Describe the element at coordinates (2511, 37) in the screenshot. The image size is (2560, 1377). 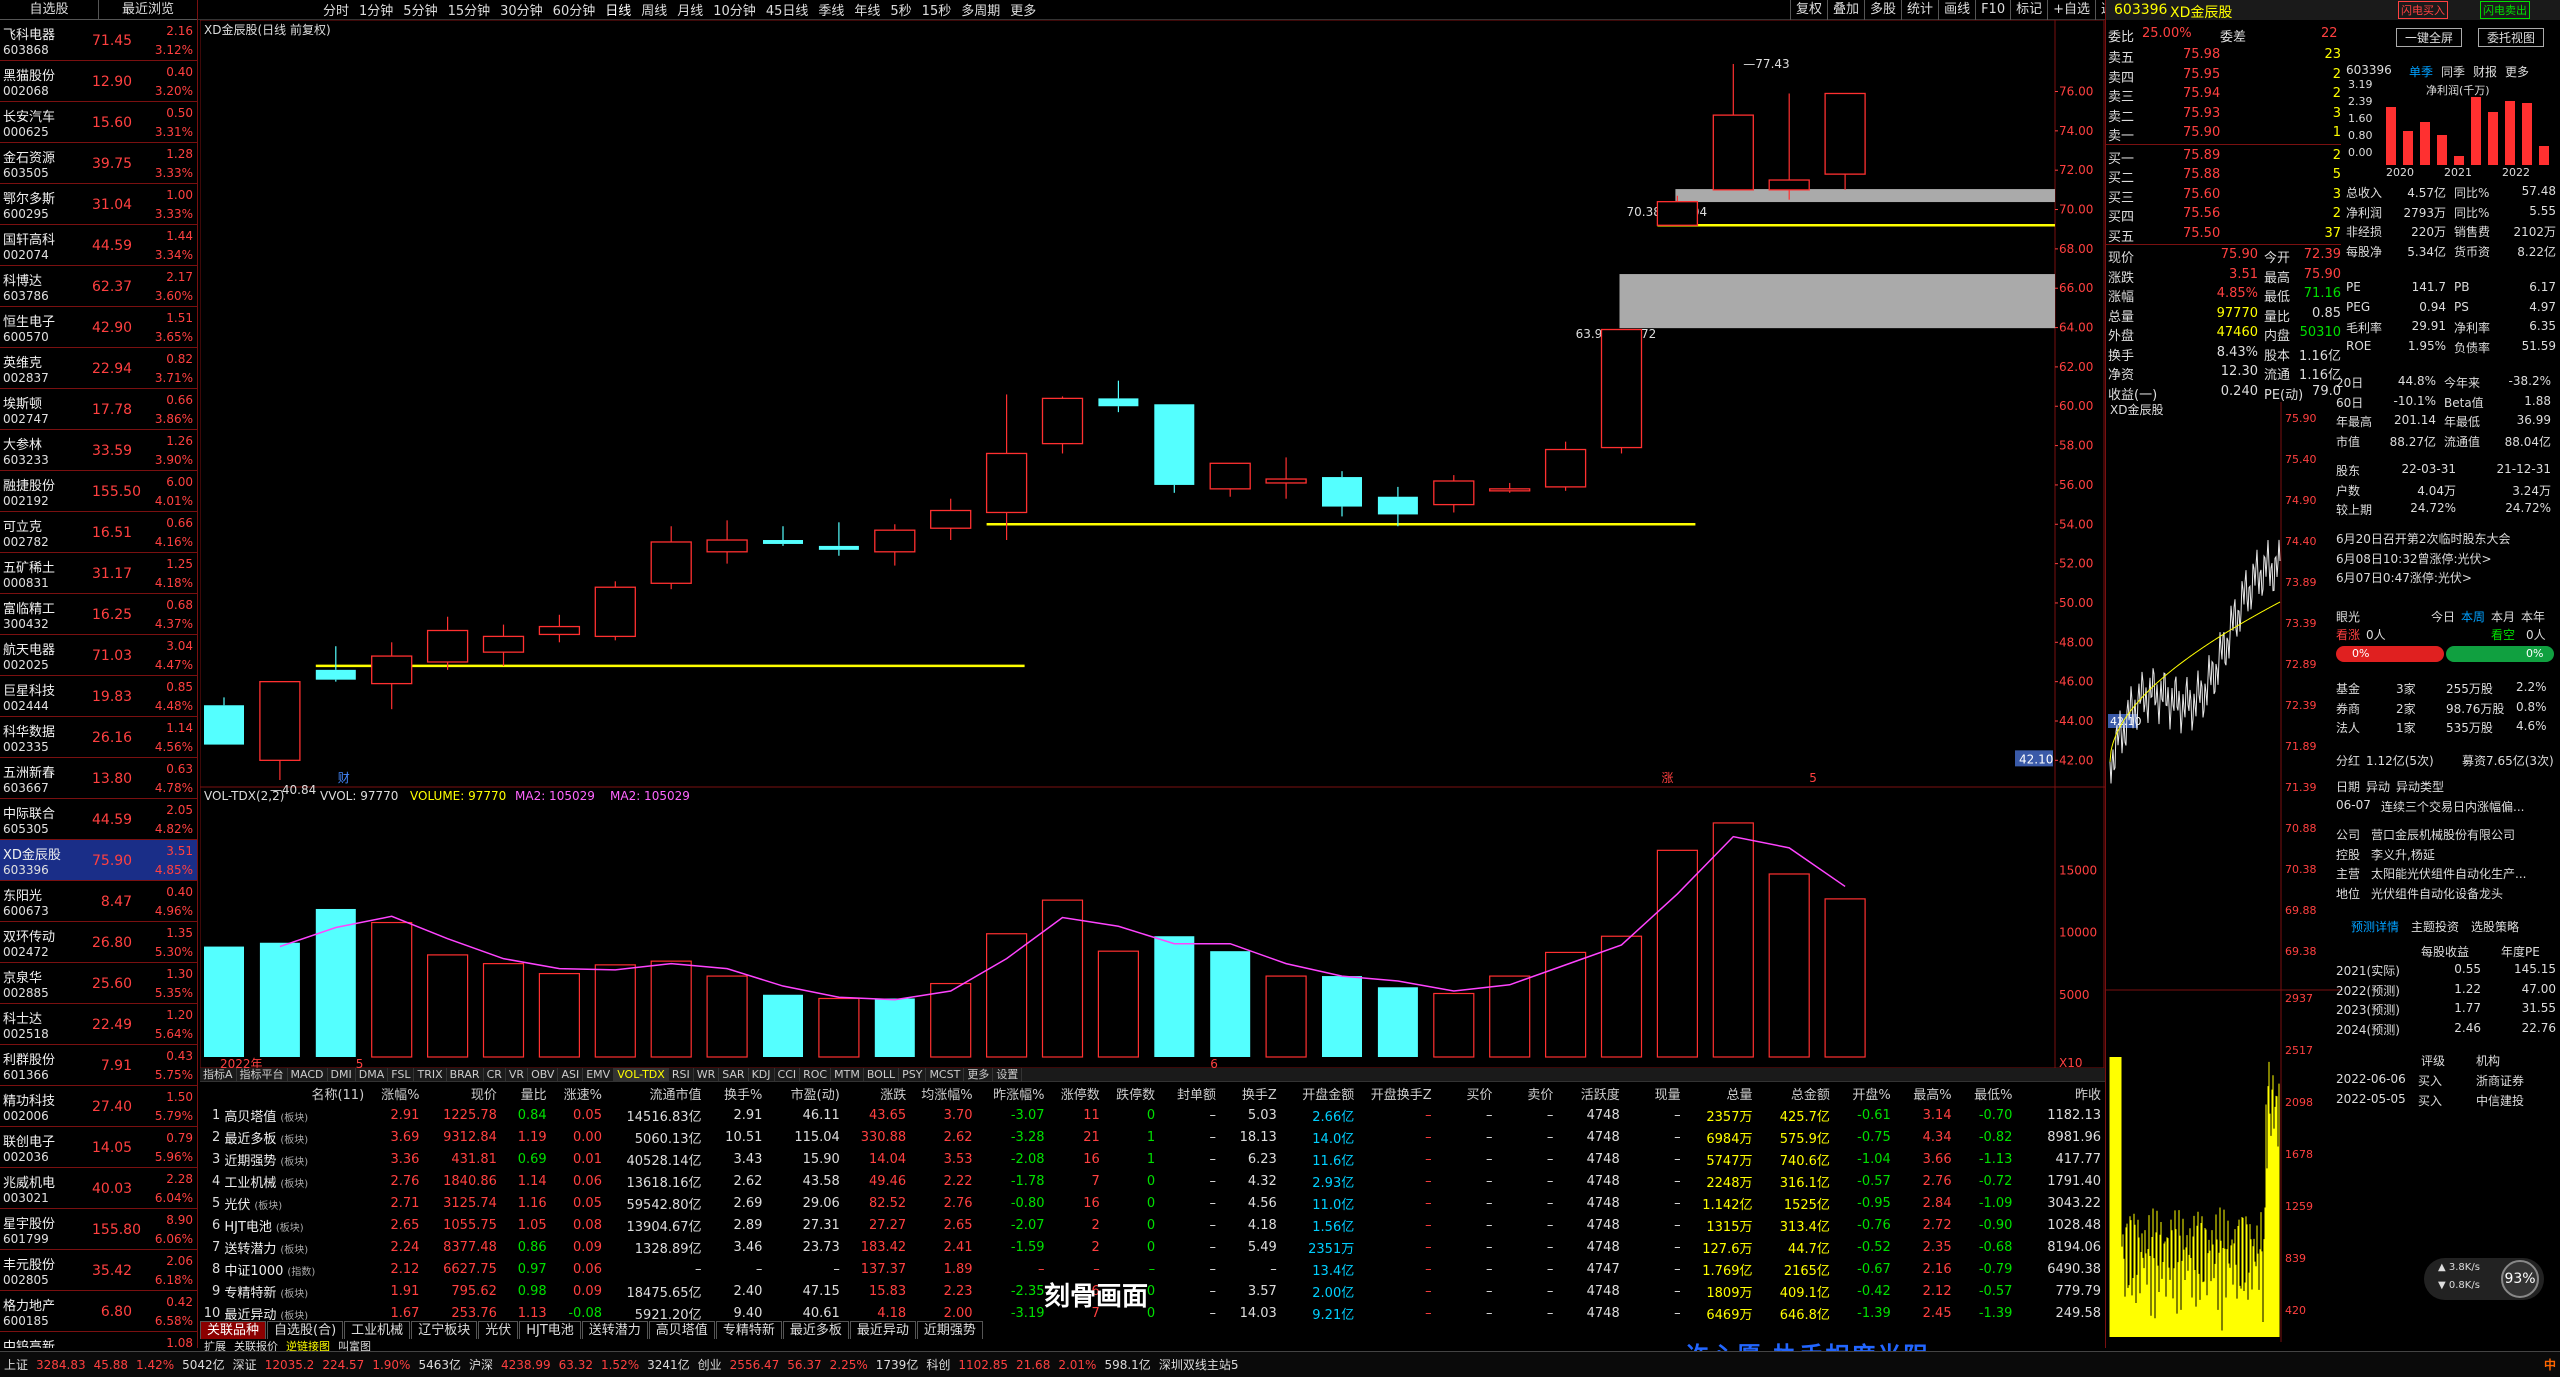
I see `order-view-button: 委托视图` at that location.